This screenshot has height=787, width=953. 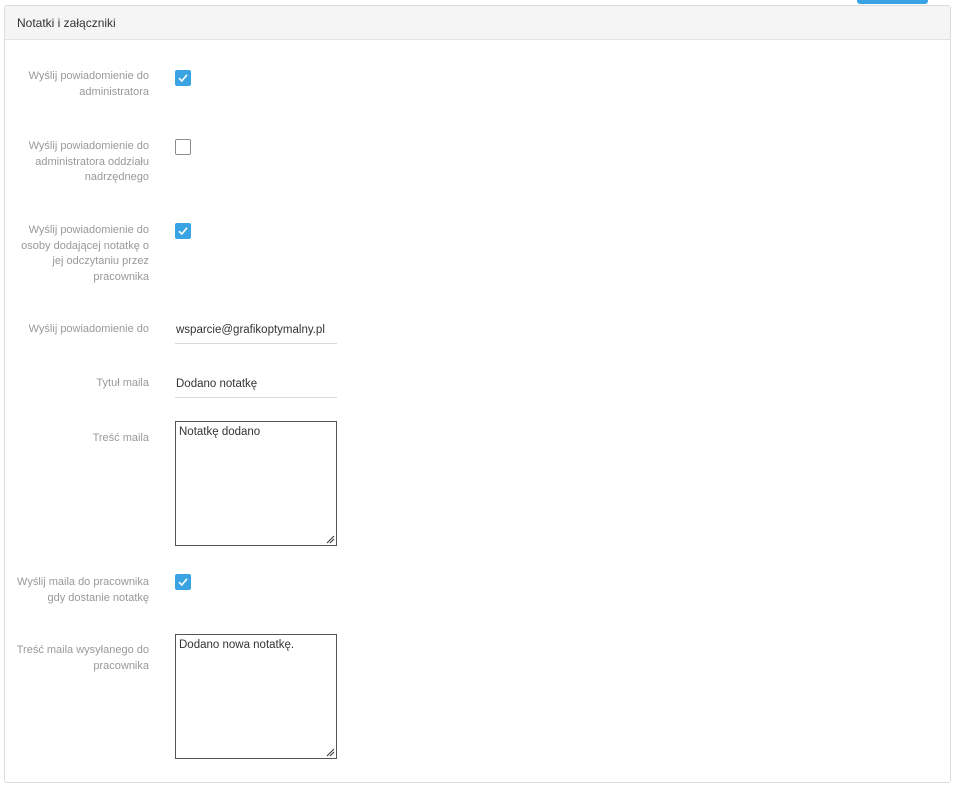 I want to click on panel-title: Notatki i załączniki, so click(x=477, y=23).